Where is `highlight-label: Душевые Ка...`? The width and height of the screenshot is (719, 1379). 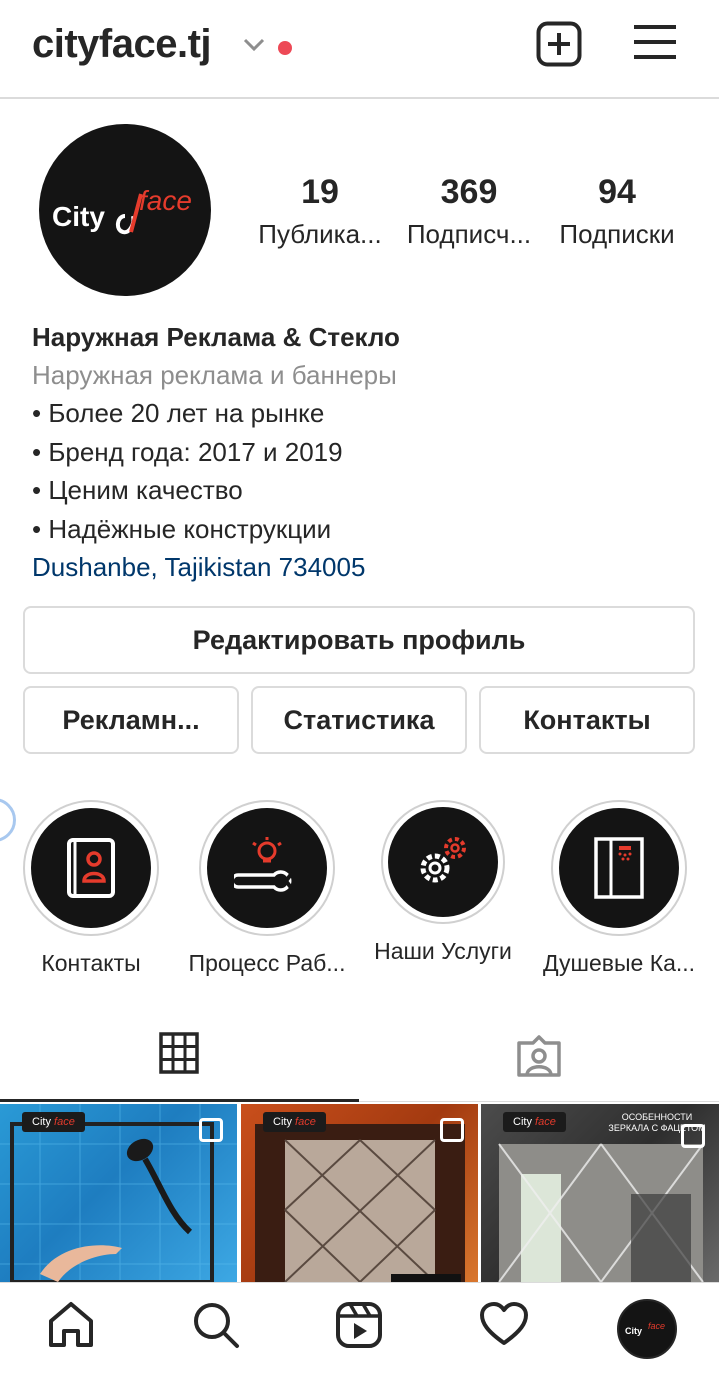
highlight-label: Душевые Ка... is located at coordinates (619, 963).